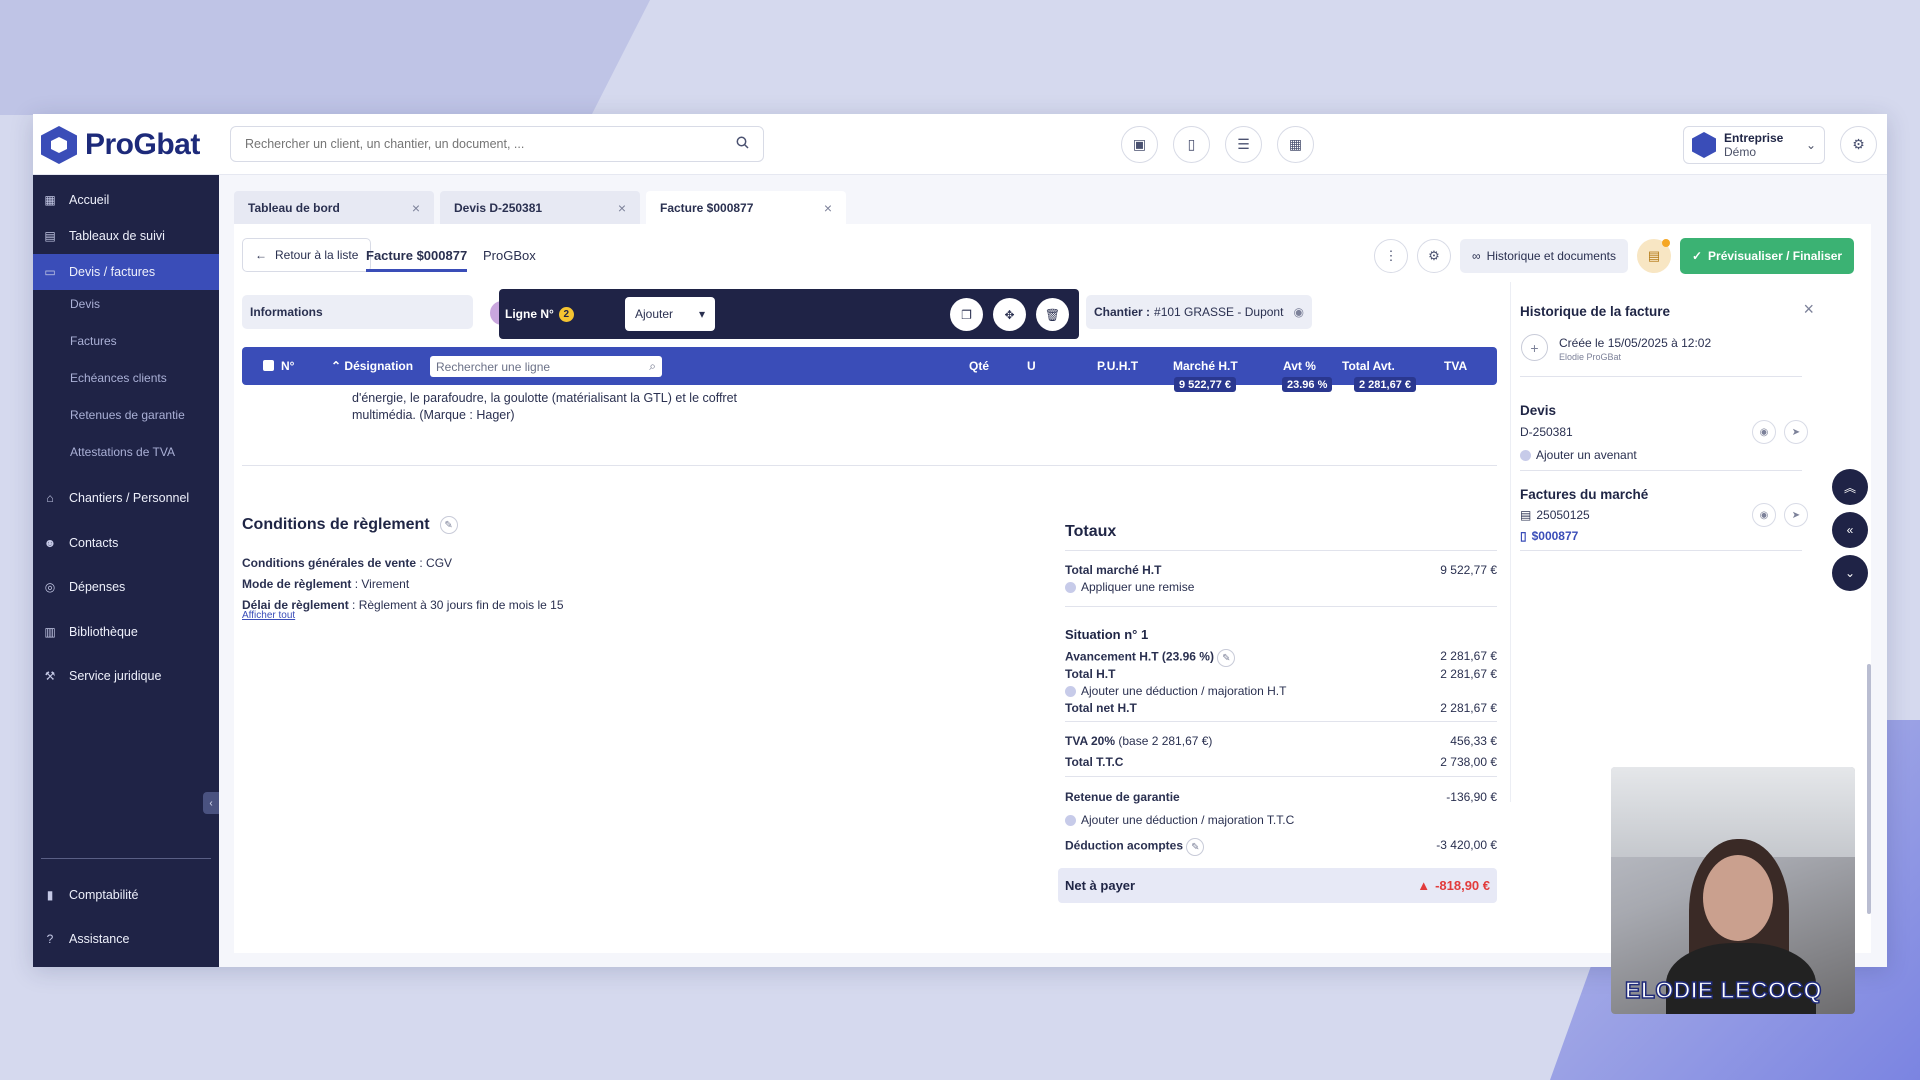 Image resolution: width=1920 pixels, height=1080 pixels. I want to click on total-ht-label: Total H.T, so click(1090, 674).